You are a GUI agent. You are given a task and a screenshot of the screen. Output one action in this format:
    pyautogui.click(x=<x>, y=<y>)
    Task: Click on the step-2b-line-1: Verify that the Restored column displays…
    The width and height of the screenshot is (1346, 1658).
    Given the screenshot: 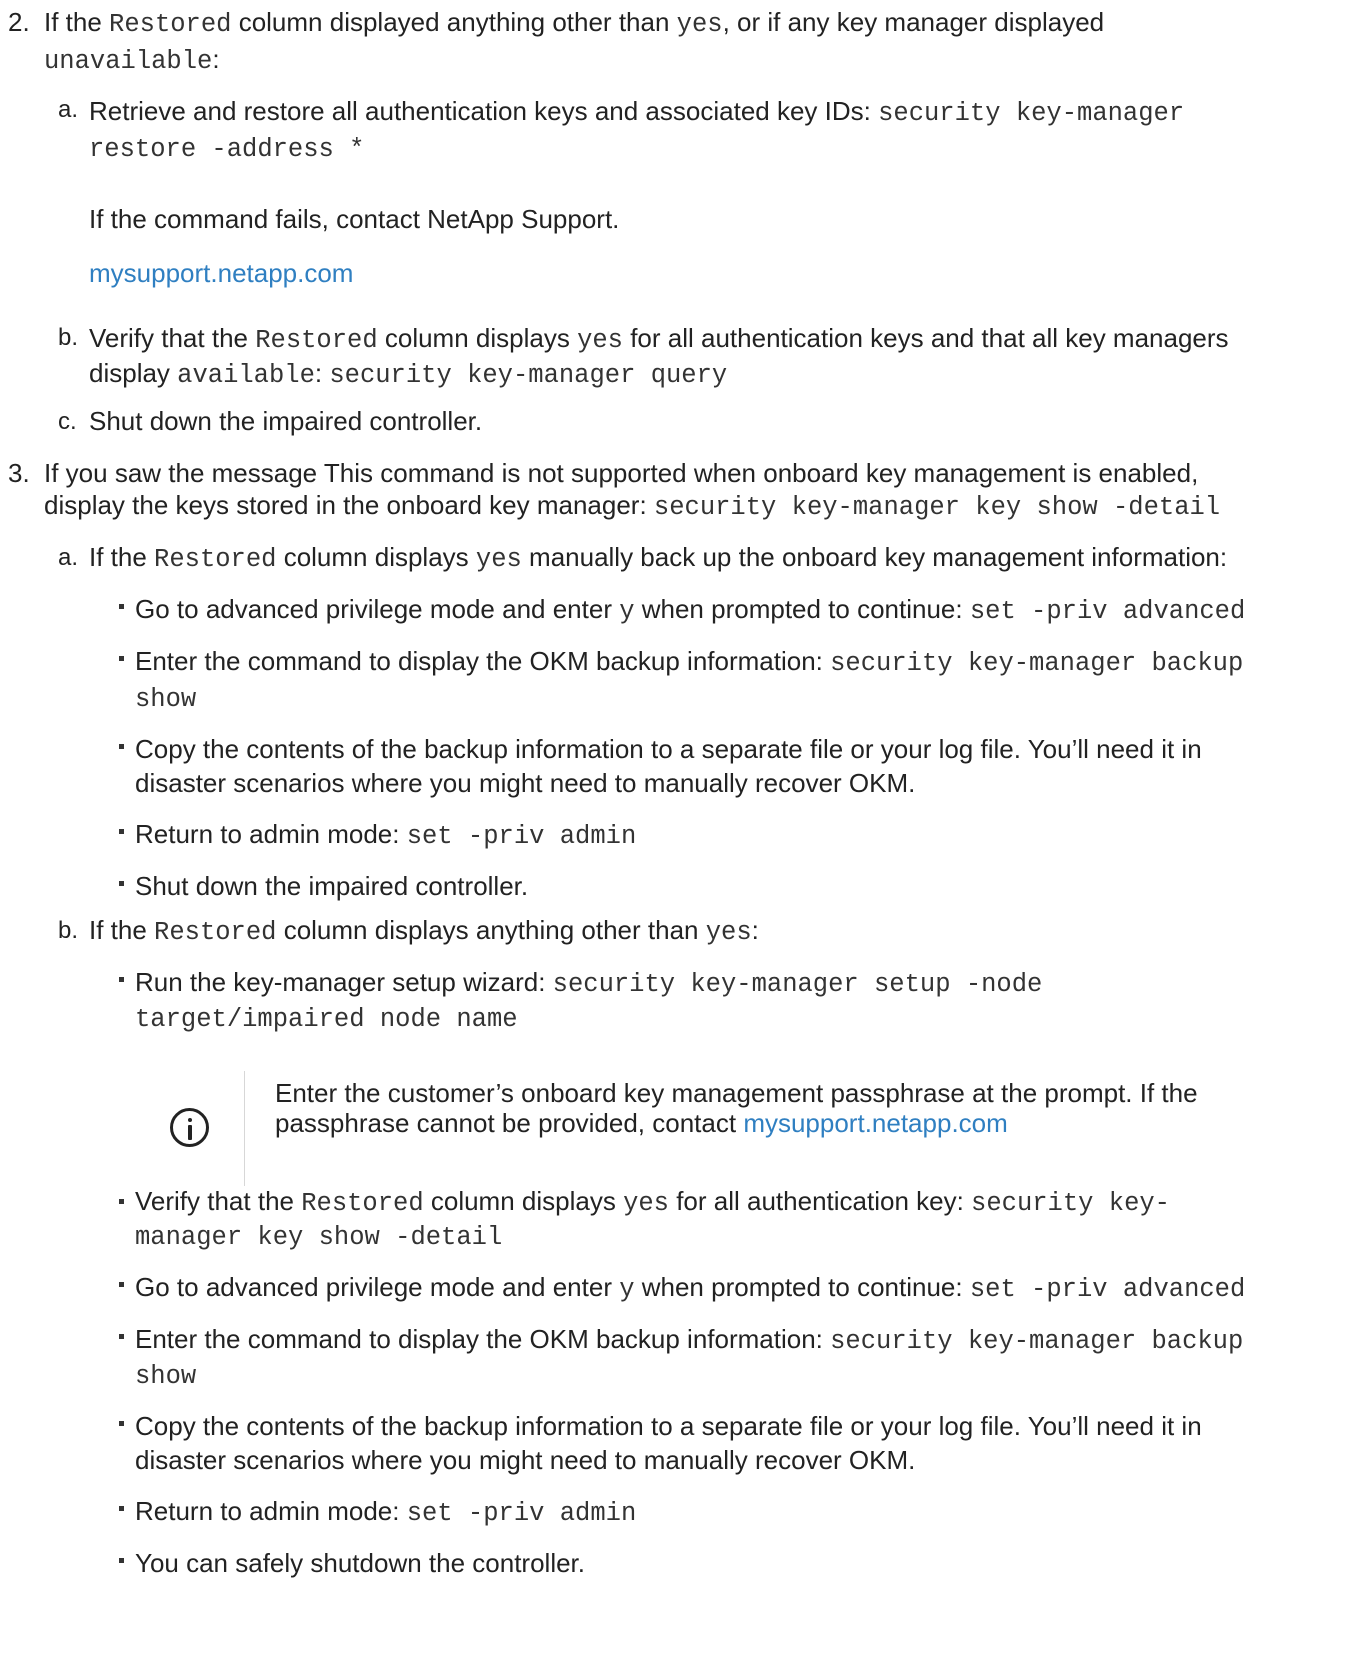 What is the action you would take?
    pyautogui.click(x=659, y=339)
    